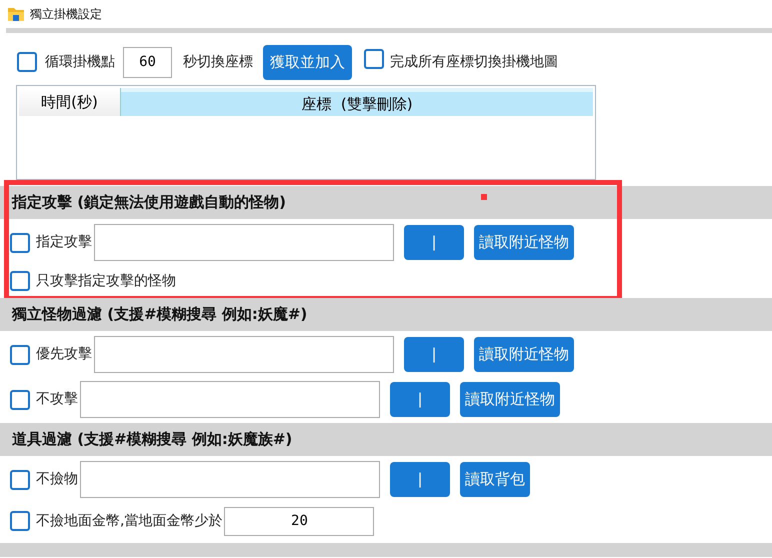  I want to click on option-label: 不攻擊, so click(57, 399).